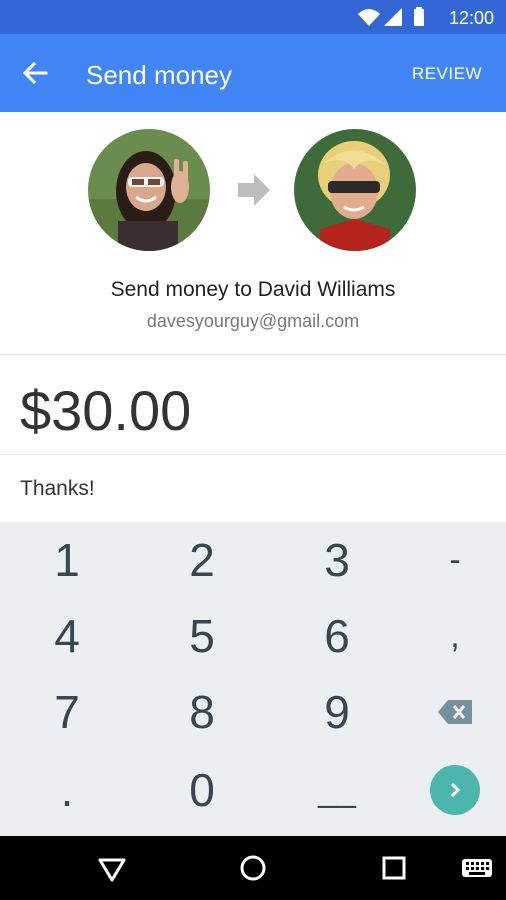  I want to click on key-0: 0, so click(202, 790).